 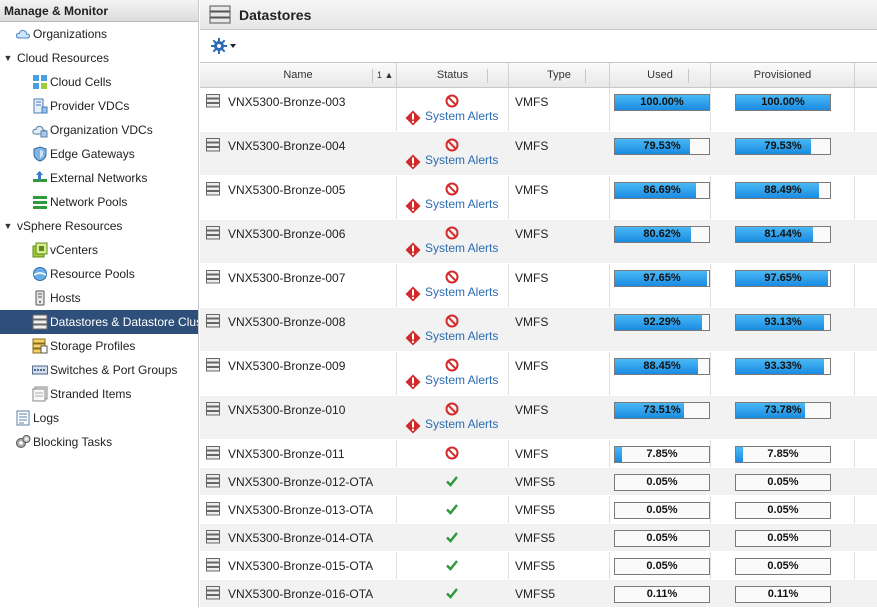 I want to click on sidebar-item-switches-port-groups: Switches & Port Groups, so click(x=99, y=370).